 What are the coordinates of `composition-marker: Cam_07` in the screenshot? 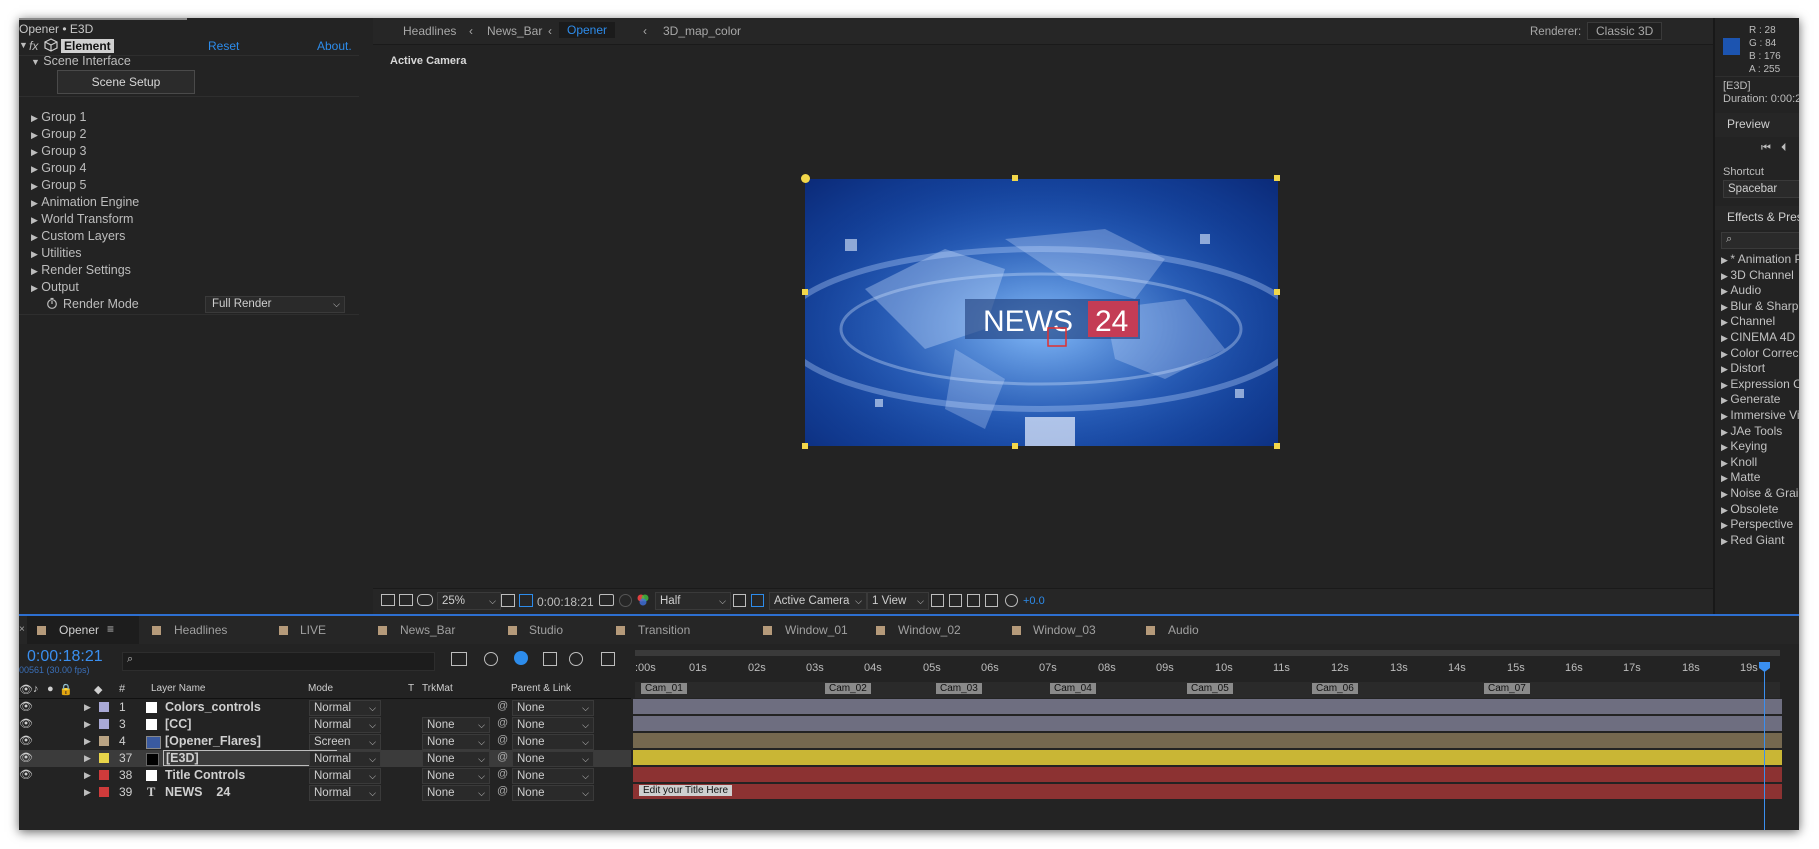 It's located at (1507, 688).